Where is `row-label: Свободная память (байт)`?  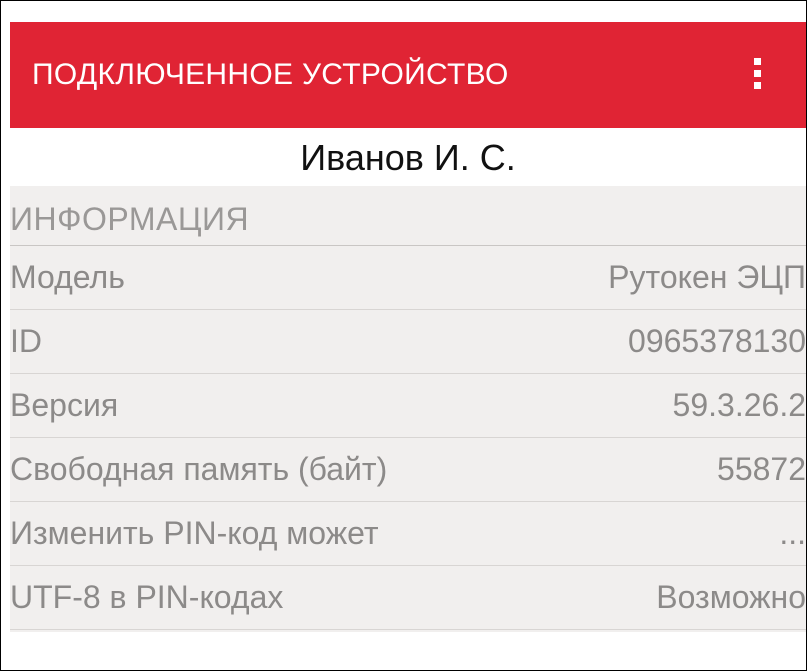 row-label: Свободная память (байт) is located at coordinates (199, 469).